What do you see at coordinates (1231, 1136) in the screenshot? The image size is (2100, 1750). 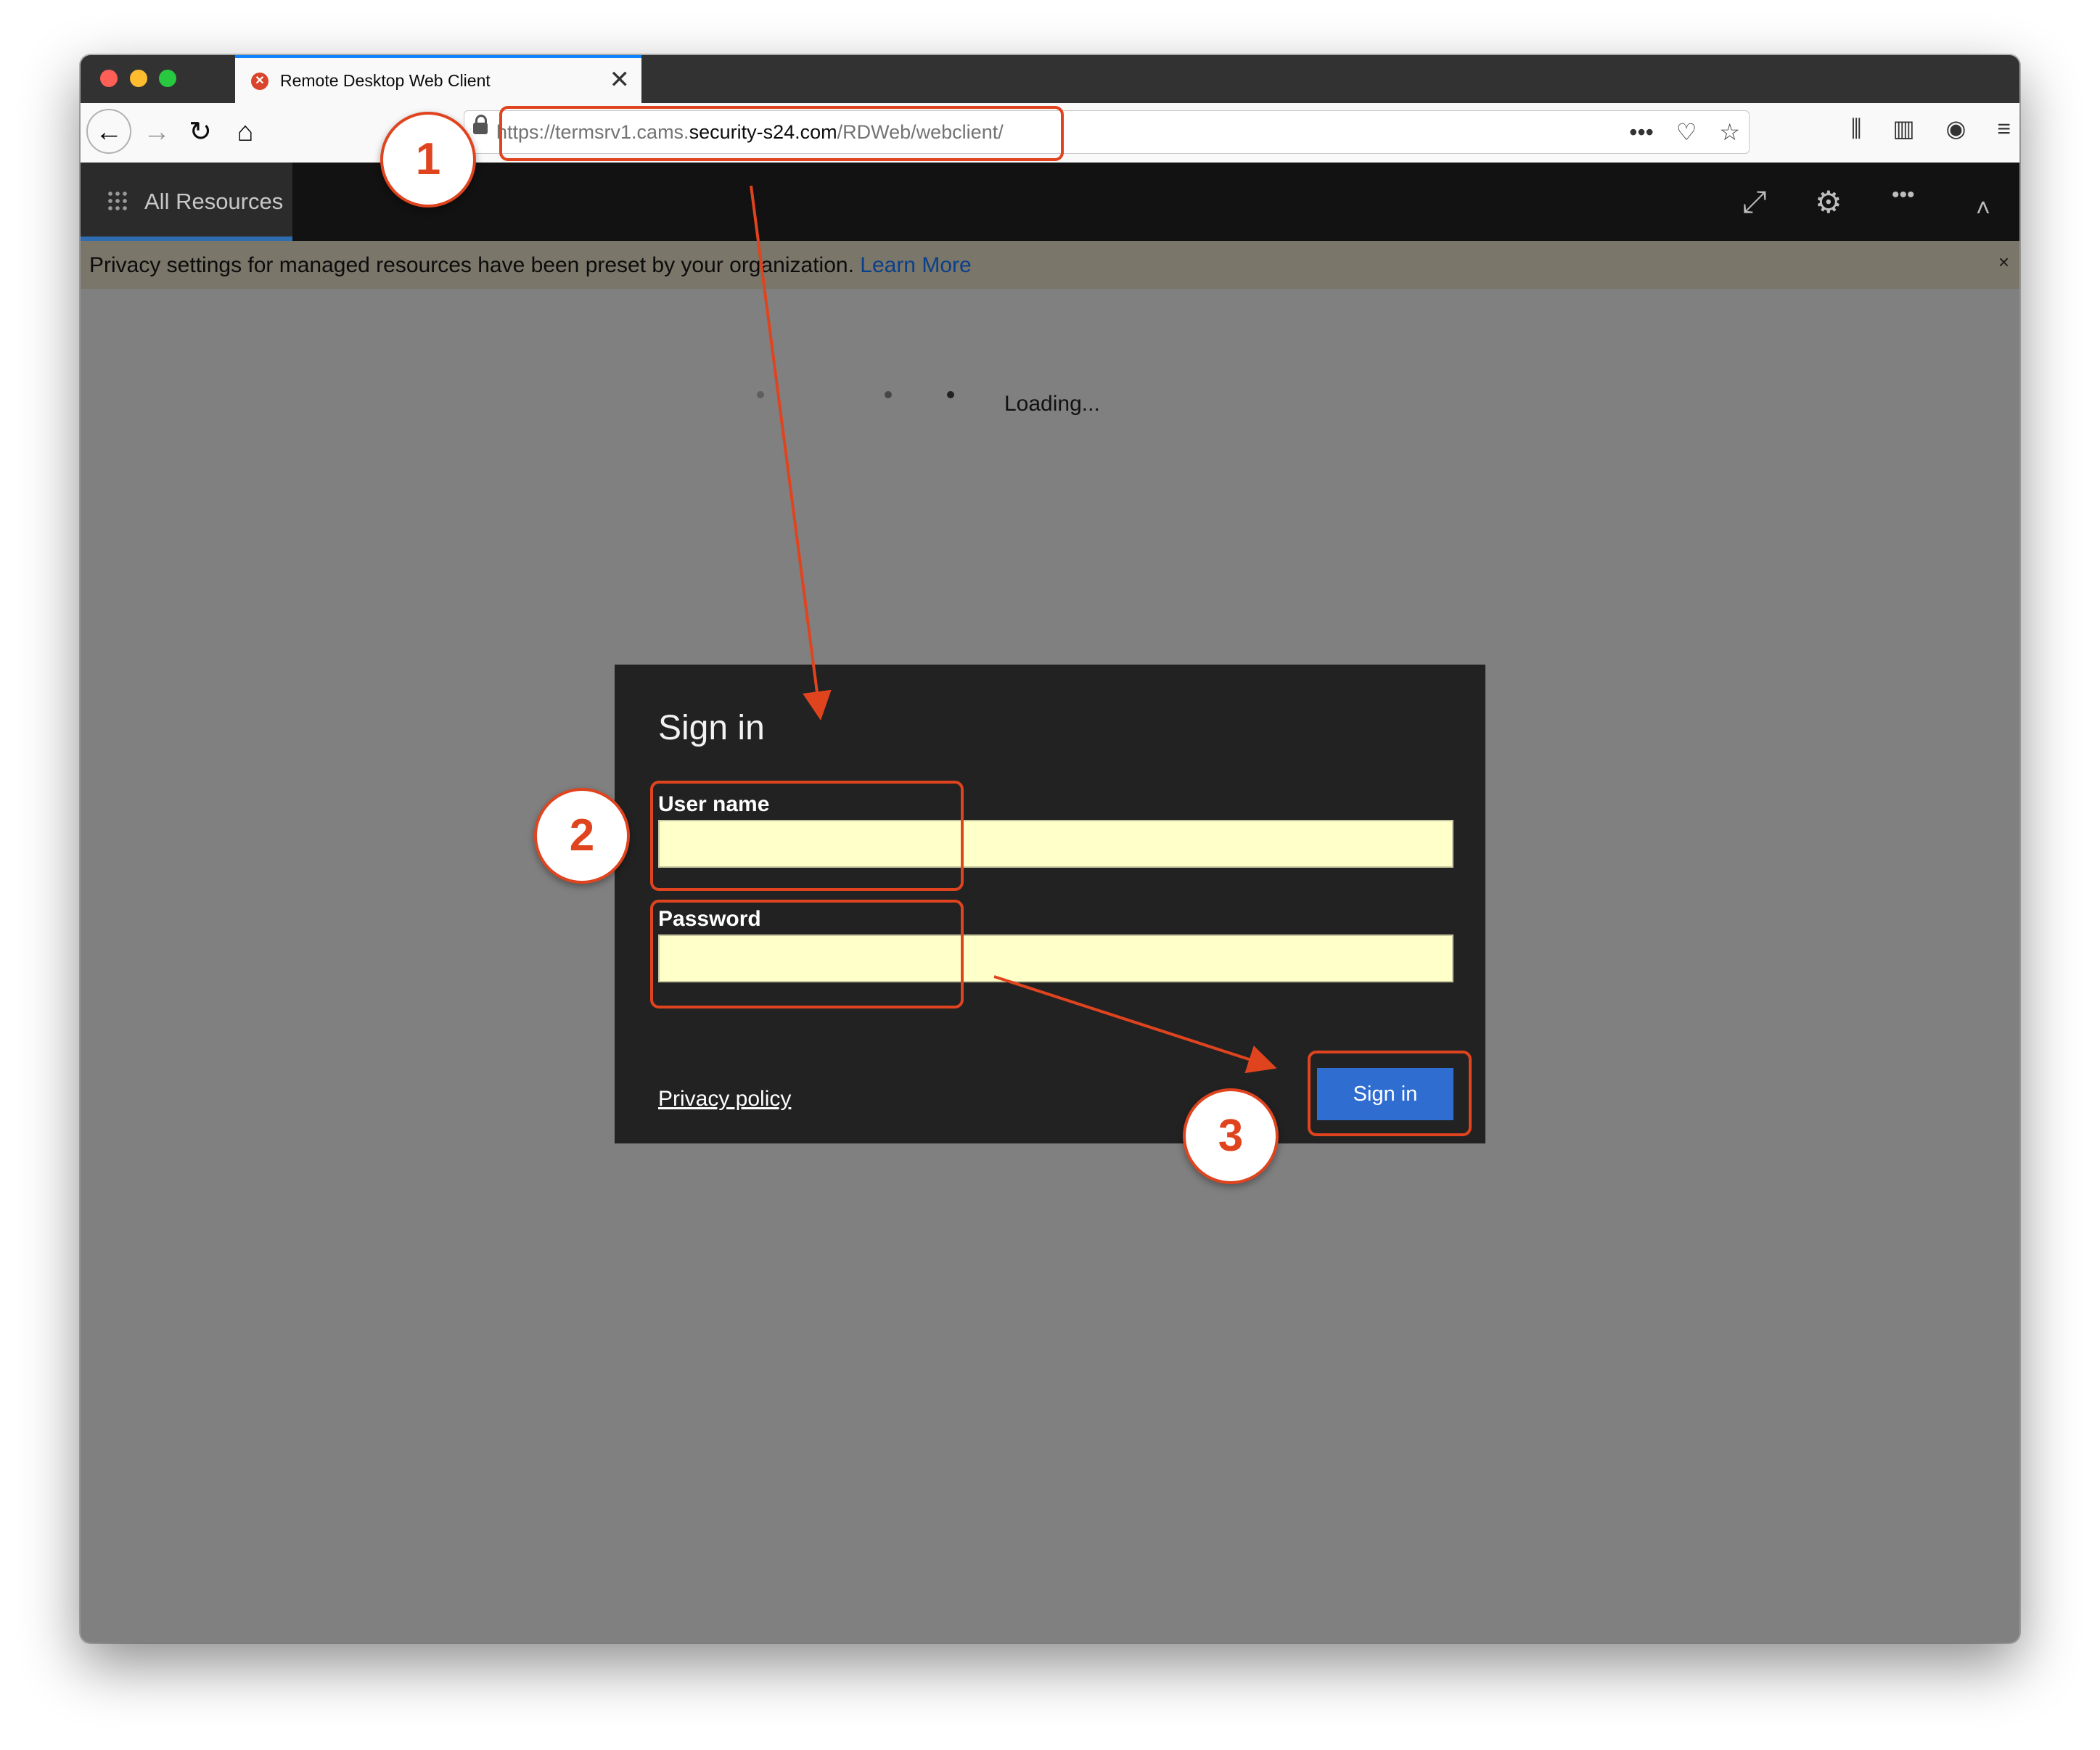 I see `step-3-marker: 3` at bounding box center [1231, 1136].